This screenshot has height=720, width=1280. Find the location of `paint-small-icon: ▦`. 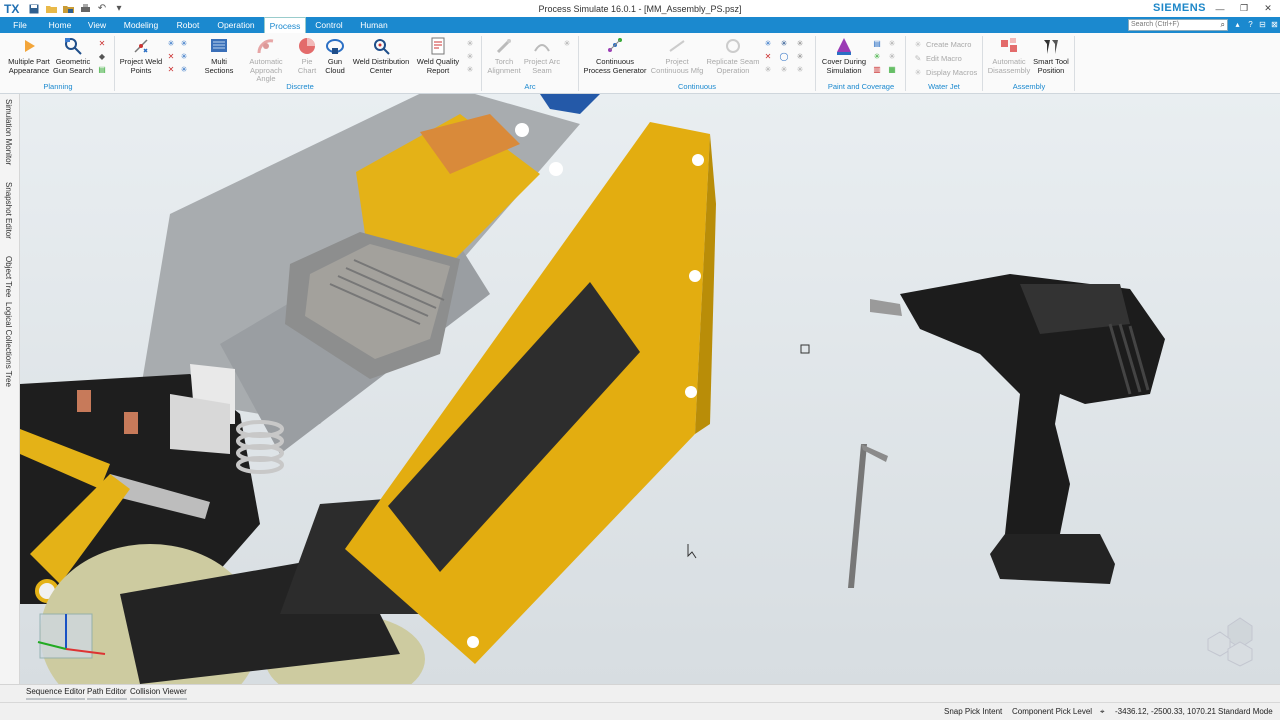

paint-small-icon: ▦ is located at coordinates (892, 69).